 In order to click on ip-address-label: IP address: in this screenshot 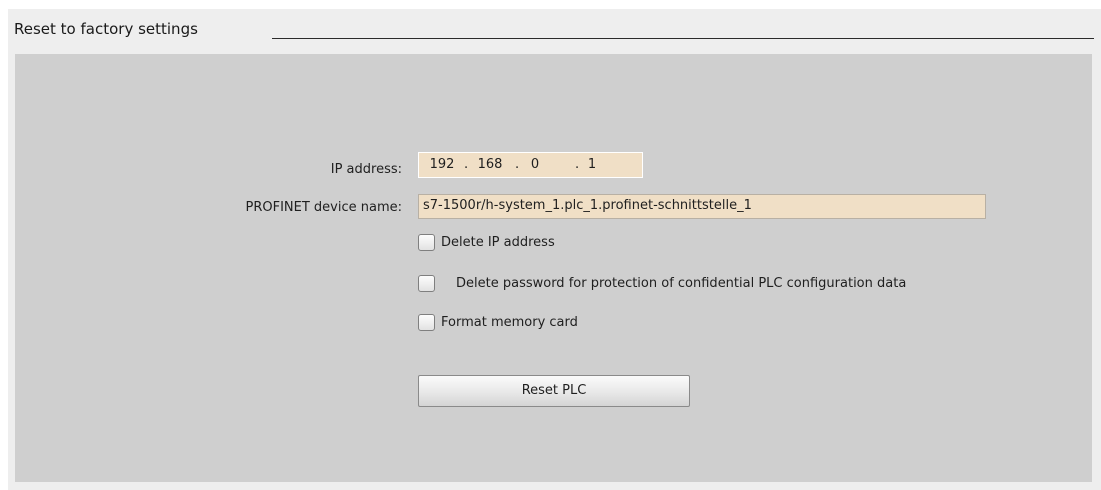, I will do `click(366, 169)`.